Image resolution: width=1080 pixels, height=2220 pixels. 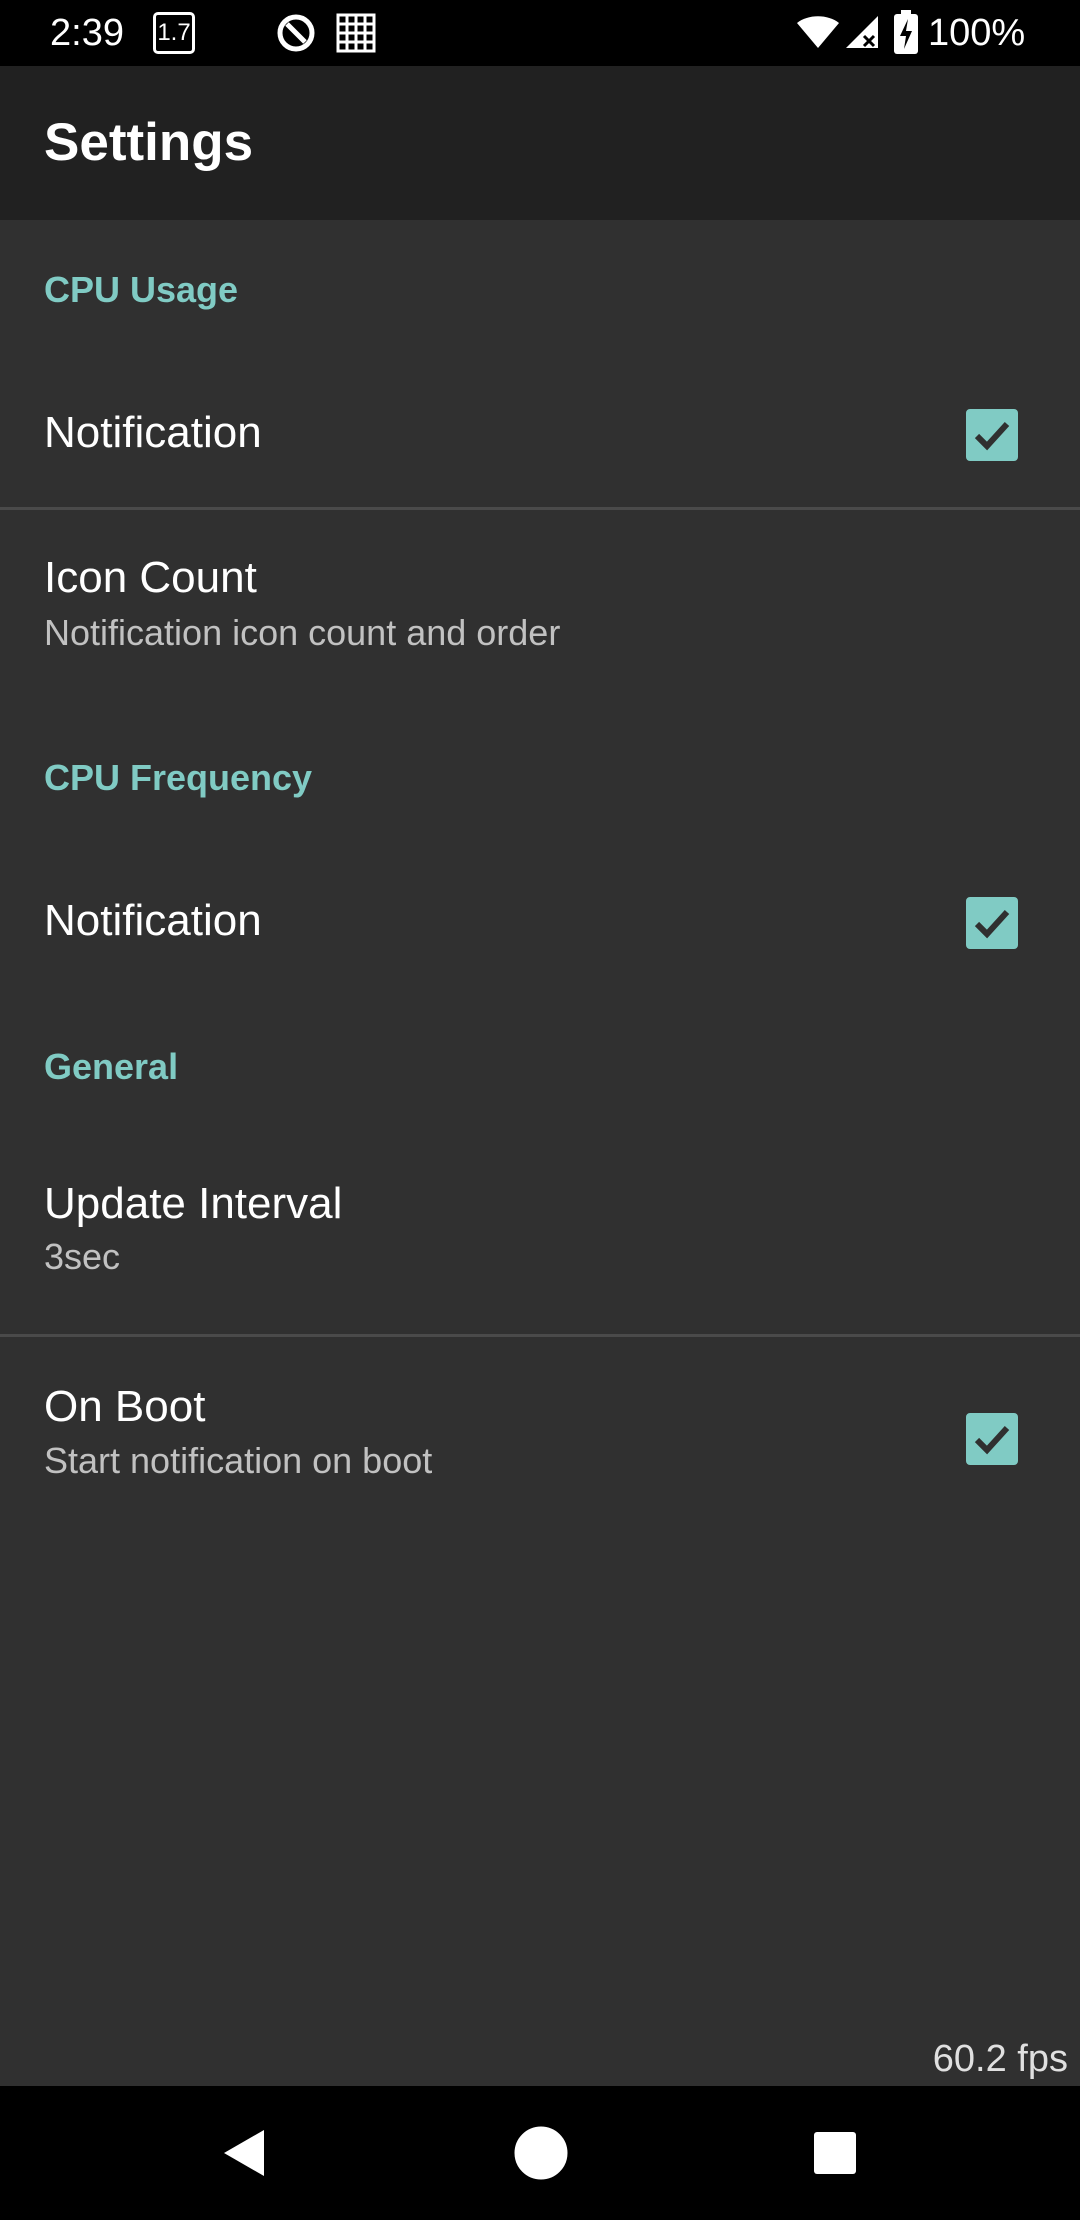 What do you see at coordinates (977, 33) in the screenshot?
I see `battery-percent: 100%` at bounding box center [977, 33].